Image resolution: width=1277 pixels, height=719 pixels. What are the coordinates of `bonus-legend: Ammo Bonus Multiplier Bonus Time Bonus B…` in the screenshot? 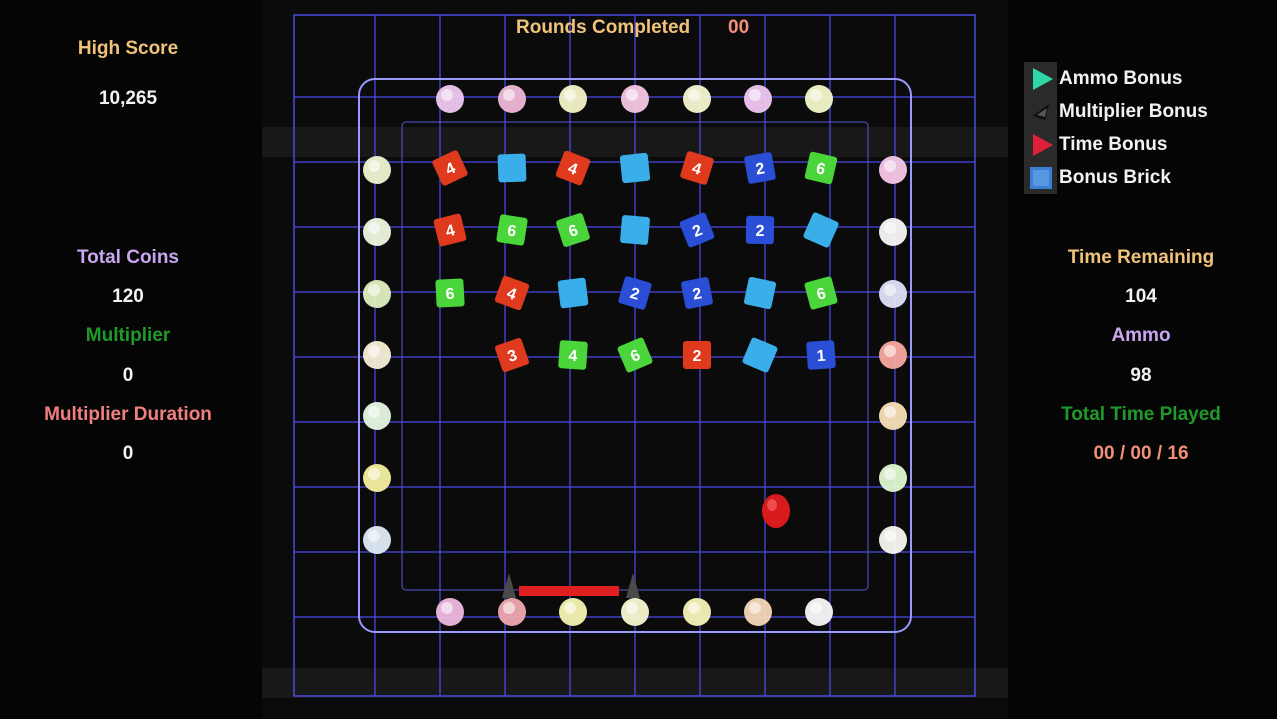 It's located at (1116, 128).